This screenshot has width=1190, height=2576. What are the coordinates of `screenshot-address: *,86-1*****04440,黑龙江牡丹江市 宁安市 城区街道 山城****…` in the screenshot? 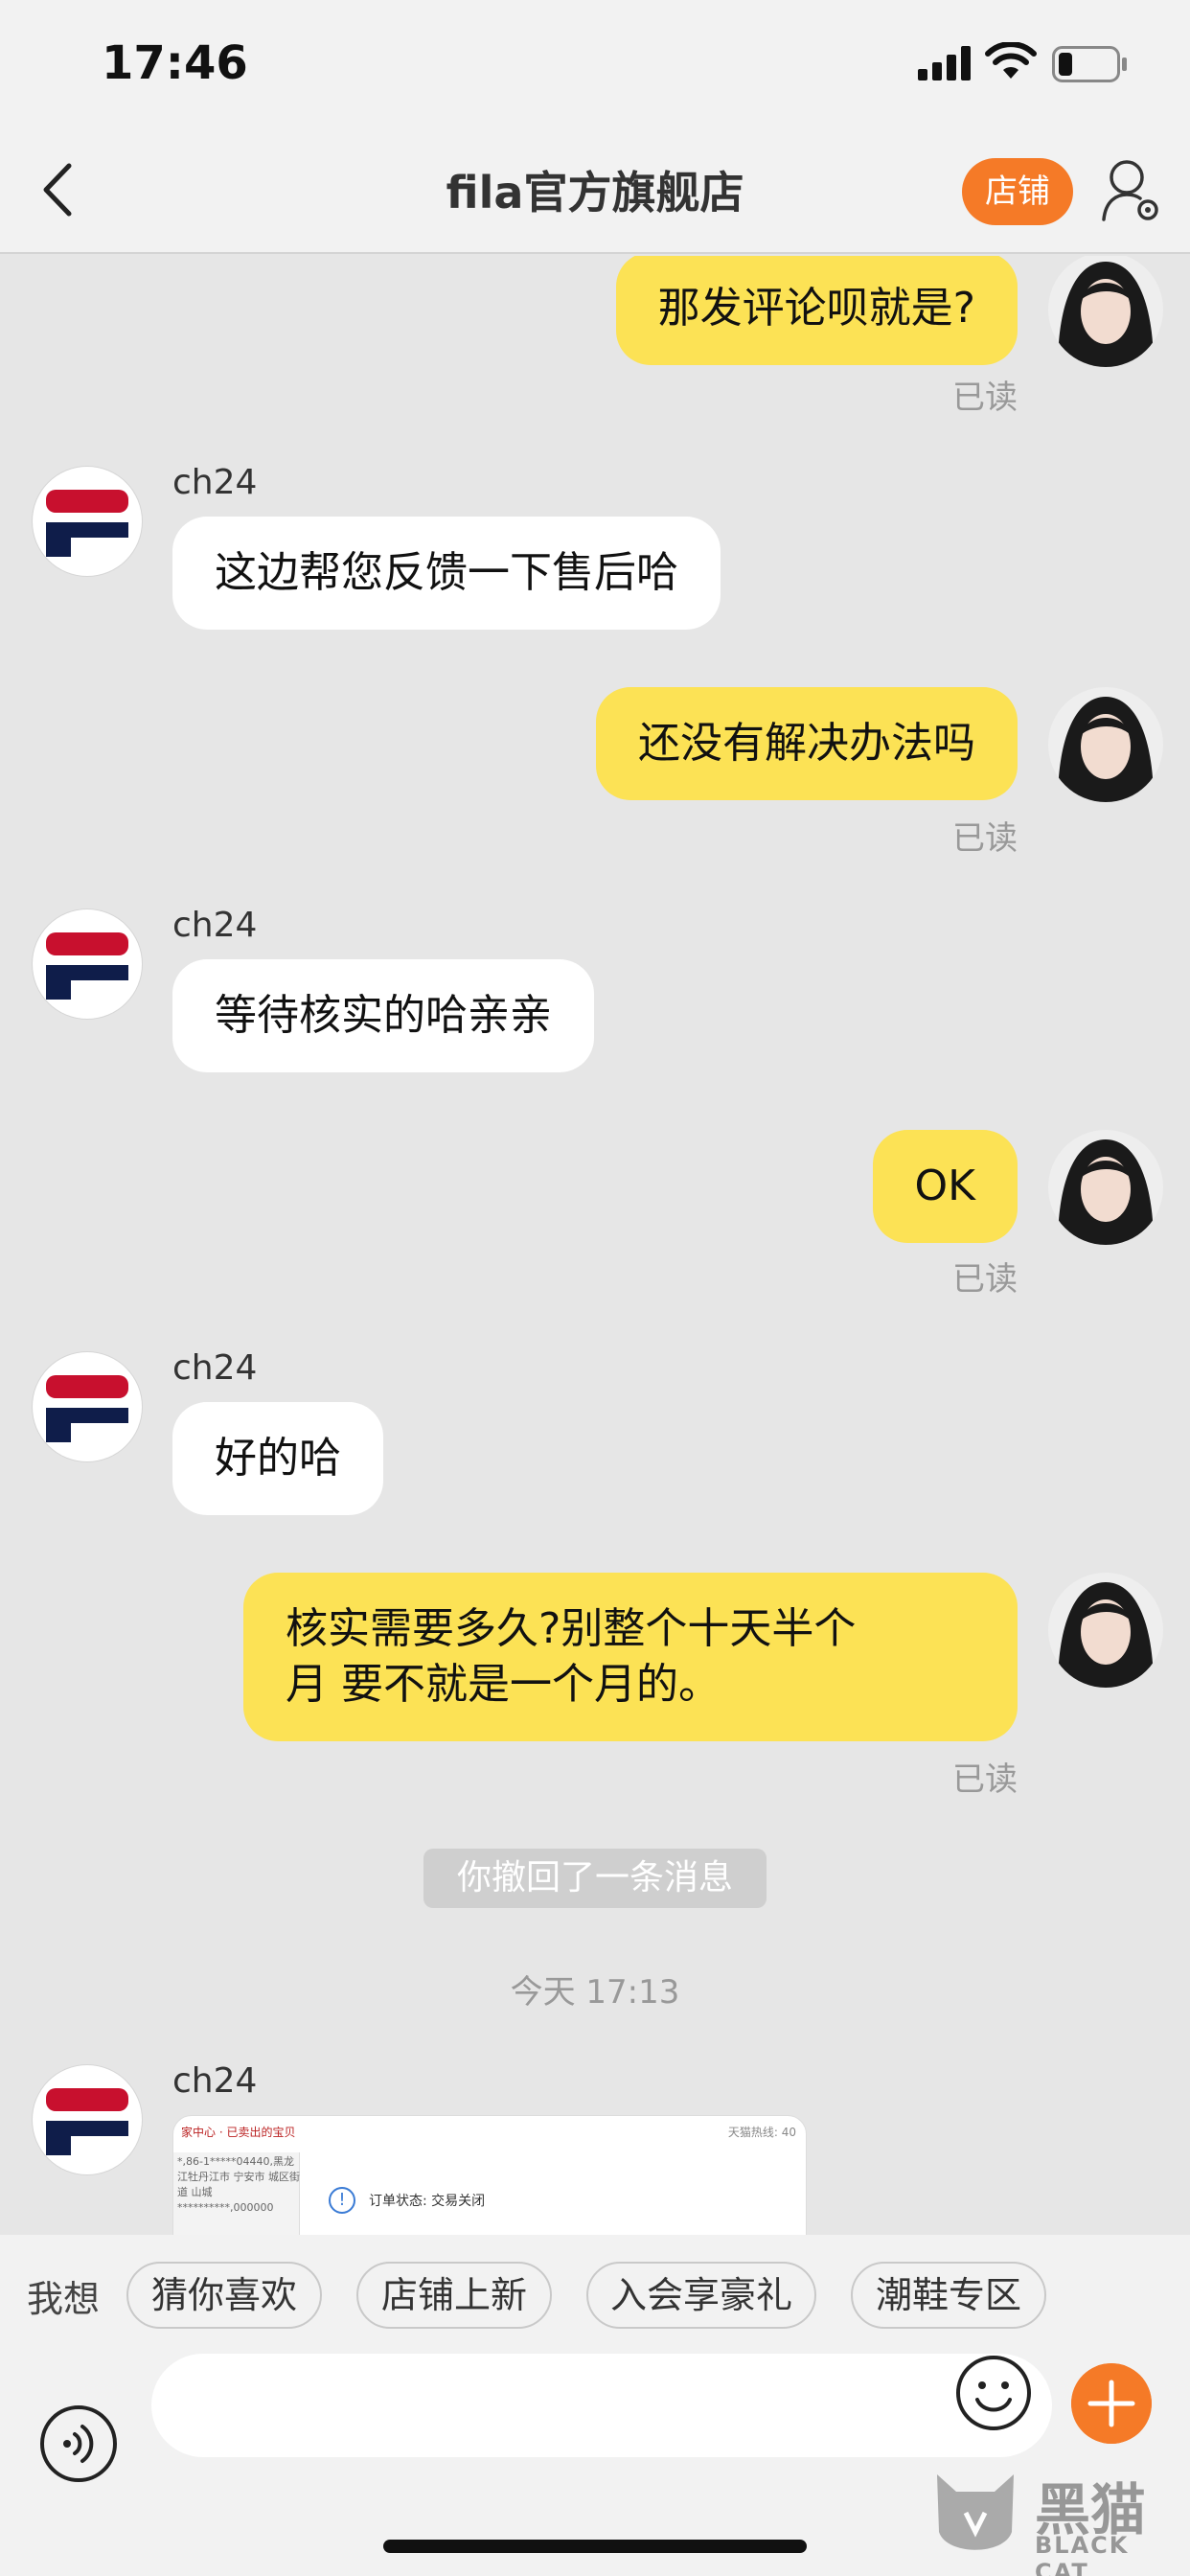 It's located at (238, 2184).